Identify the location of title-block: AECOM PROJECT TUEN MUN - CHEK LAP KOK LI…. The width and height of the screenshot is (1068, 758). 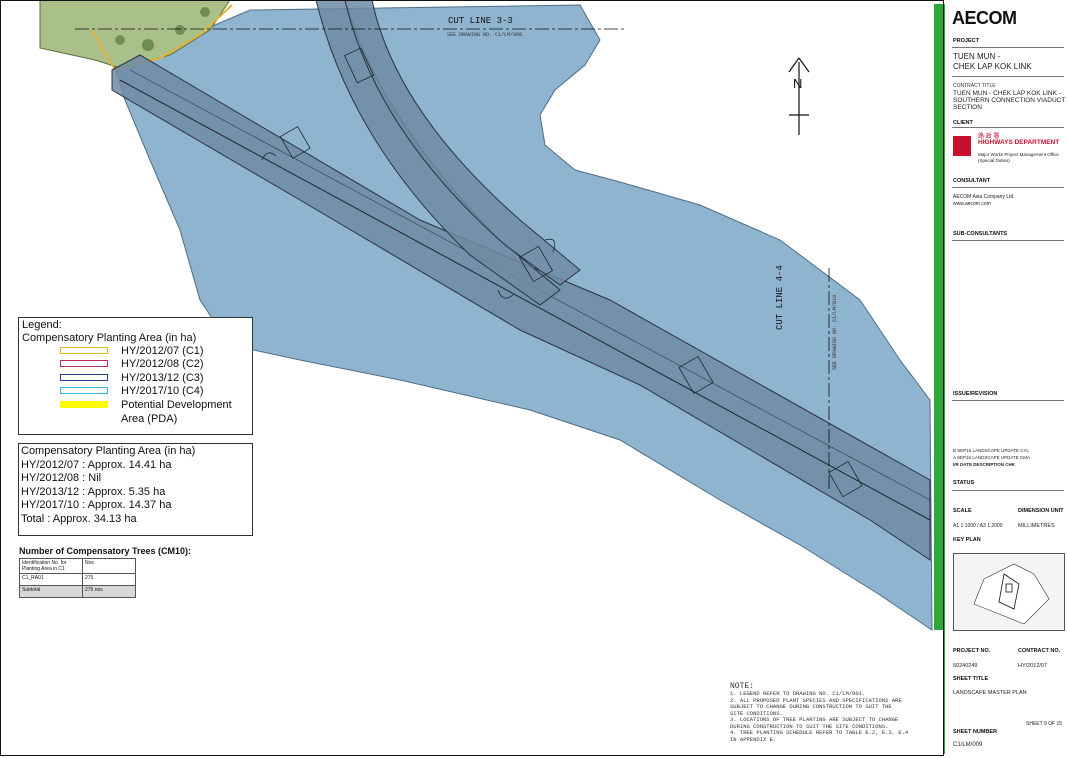
(1008, 379).